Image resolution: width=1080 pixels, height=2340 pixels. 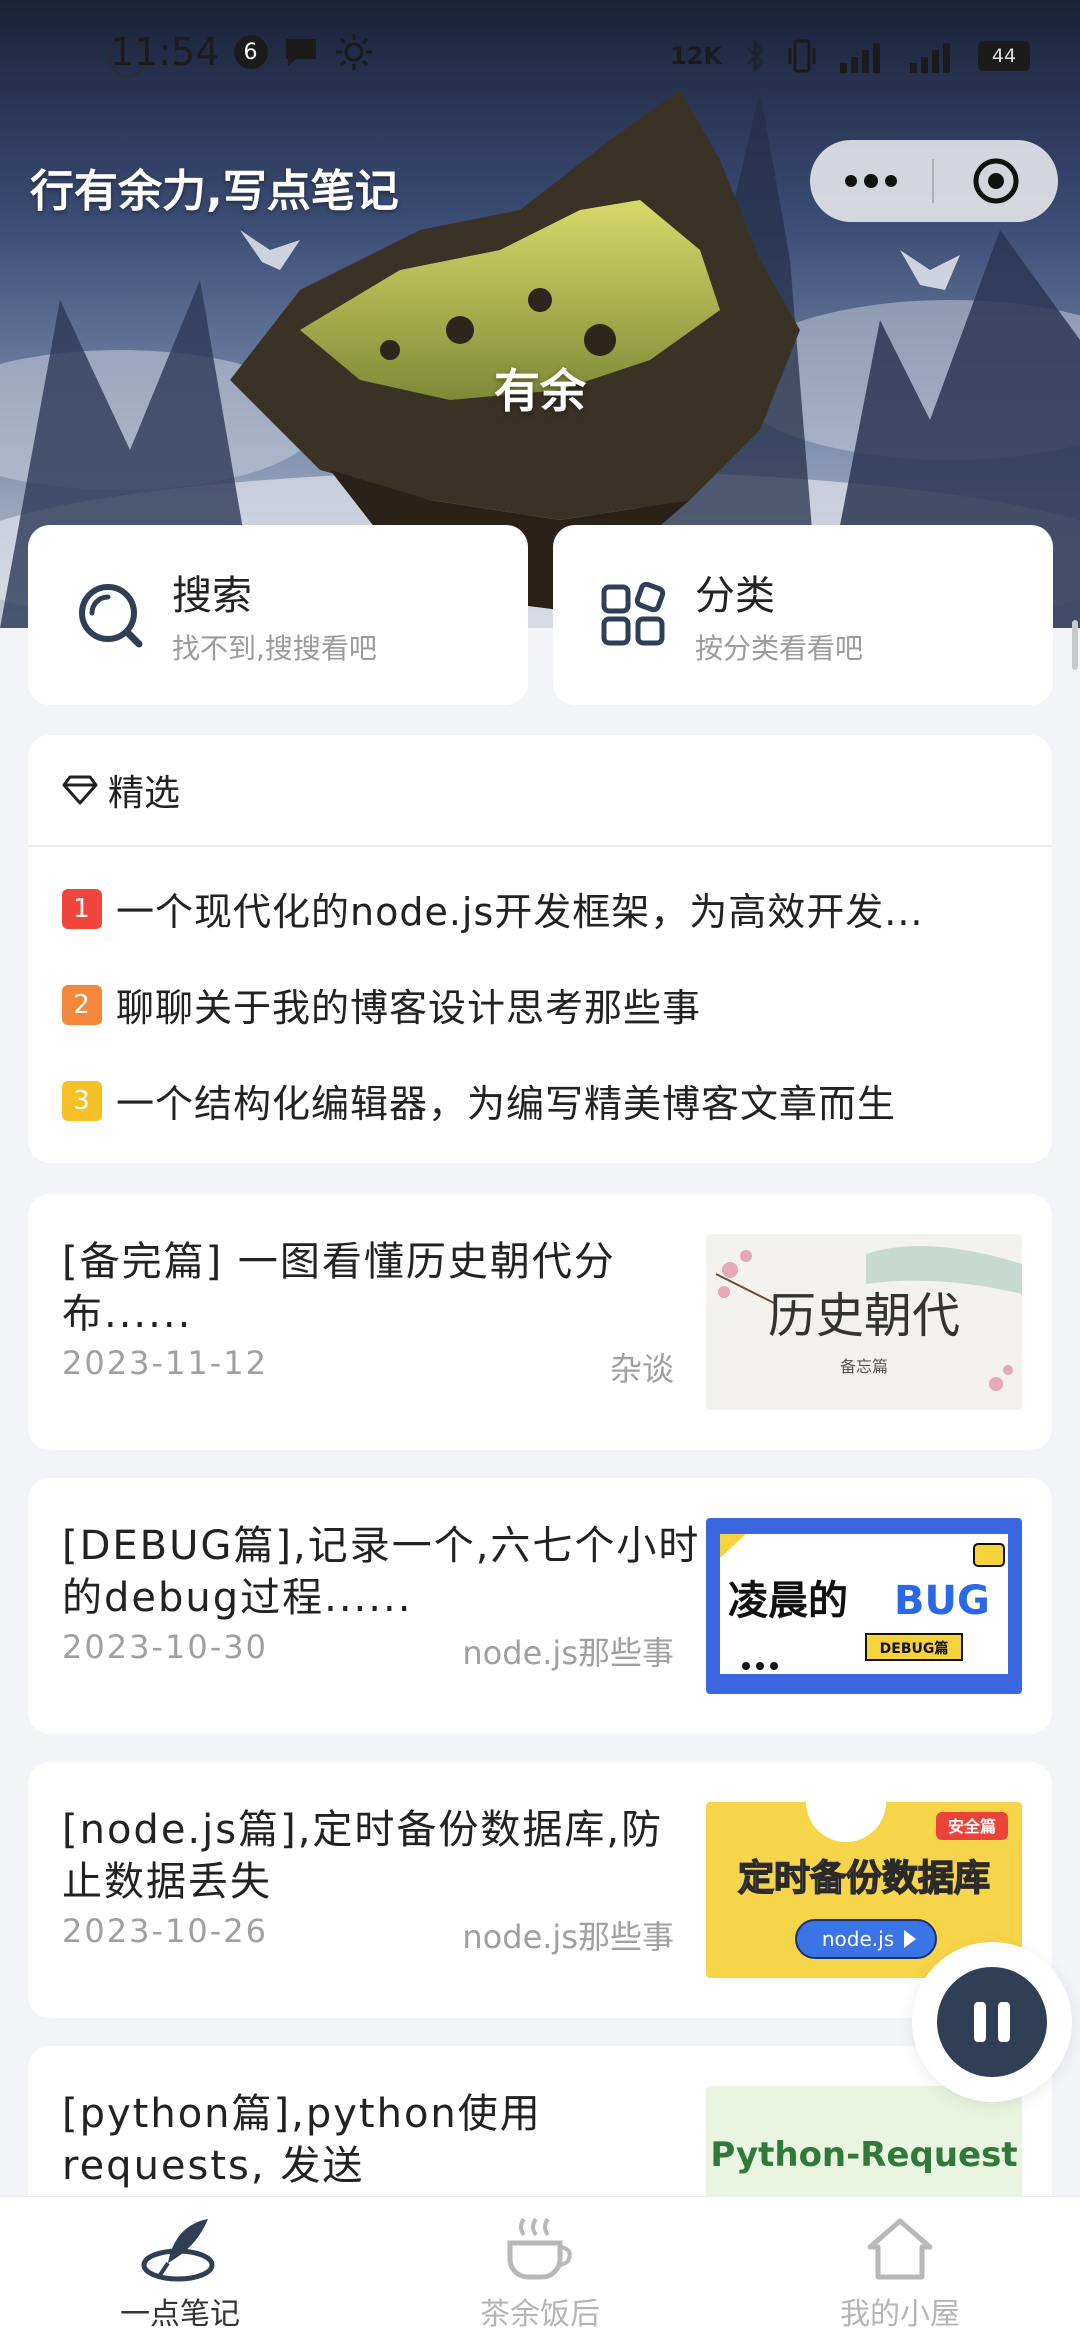 I want to click on signal-4g-icon, so click(x=930, y=58).